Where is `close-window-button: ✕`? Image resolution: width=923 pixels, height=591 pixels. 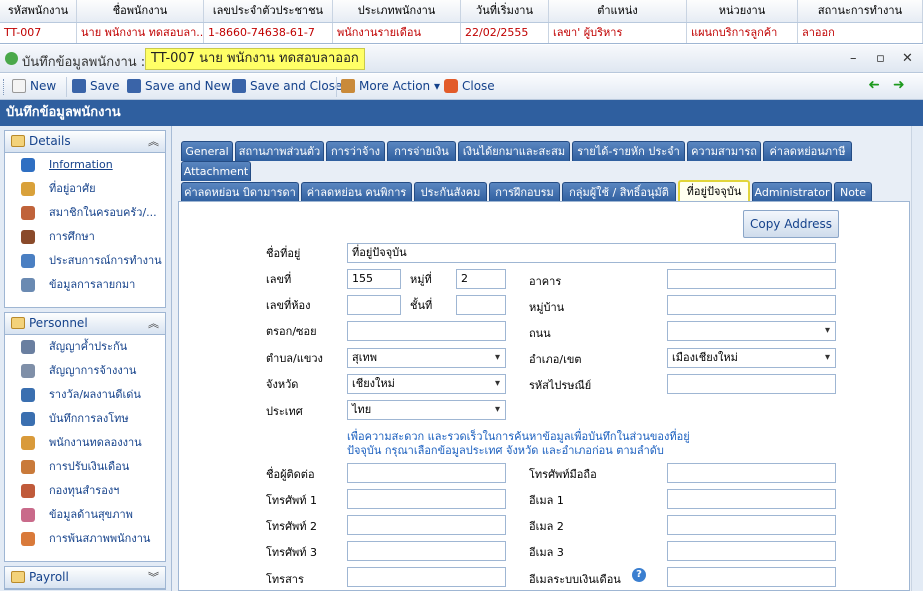
close-window-button: ✕ is located at coordinates (907, 58).